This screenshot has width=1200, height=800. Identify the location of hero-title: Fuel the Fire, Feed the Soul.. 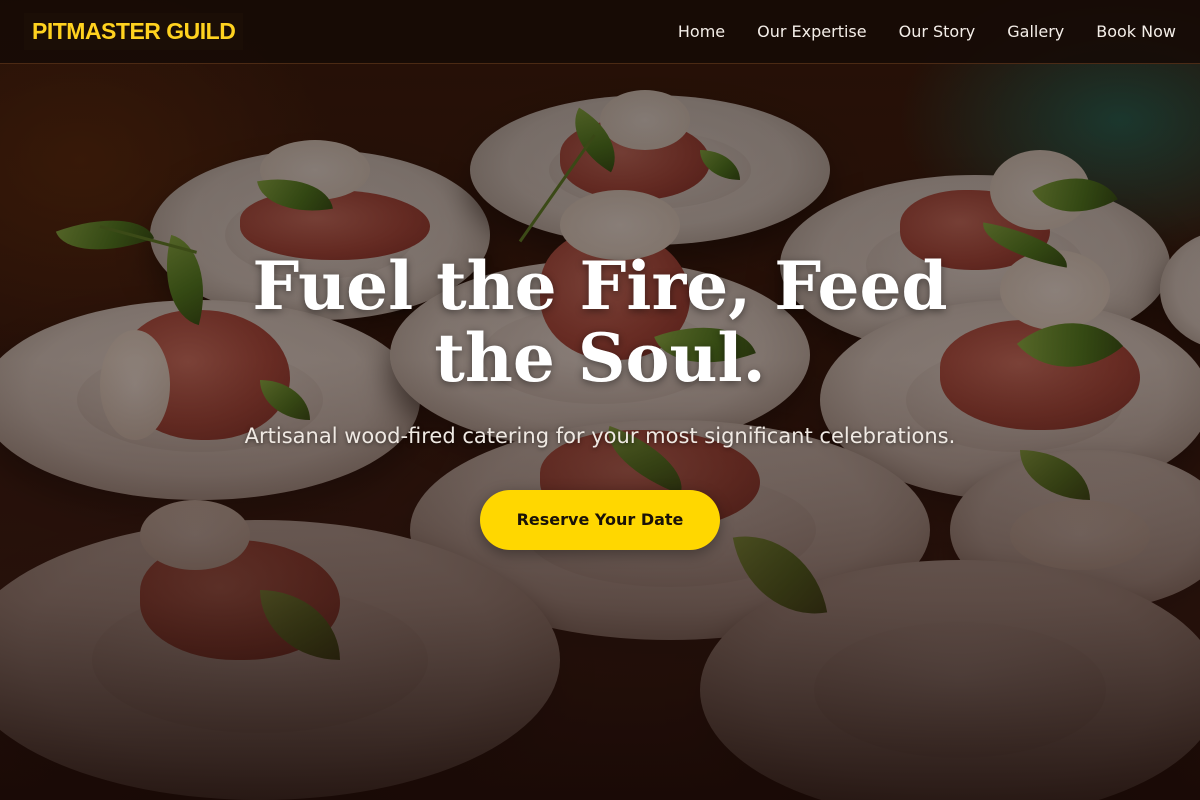
(600, 322).